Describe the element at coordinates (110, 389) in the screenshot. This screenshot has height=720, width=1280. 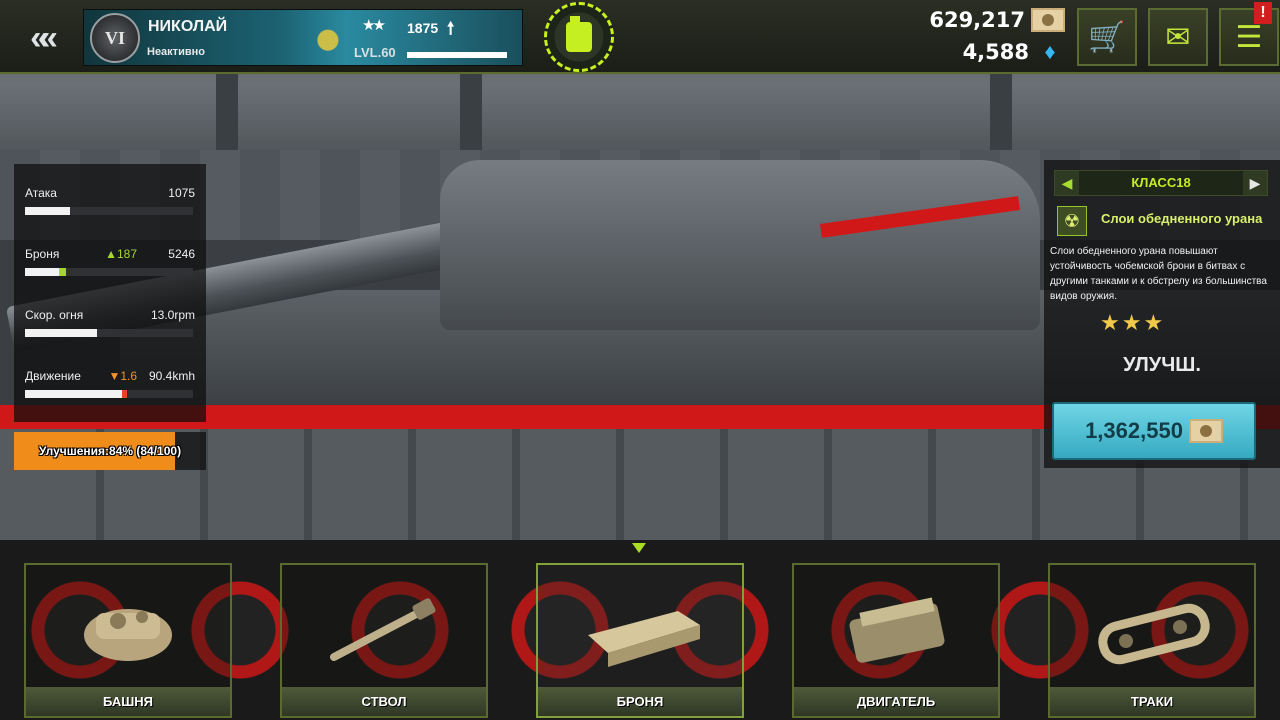
I see `stat-movement: Движение ▼1.6 90.4kmh` at that location.